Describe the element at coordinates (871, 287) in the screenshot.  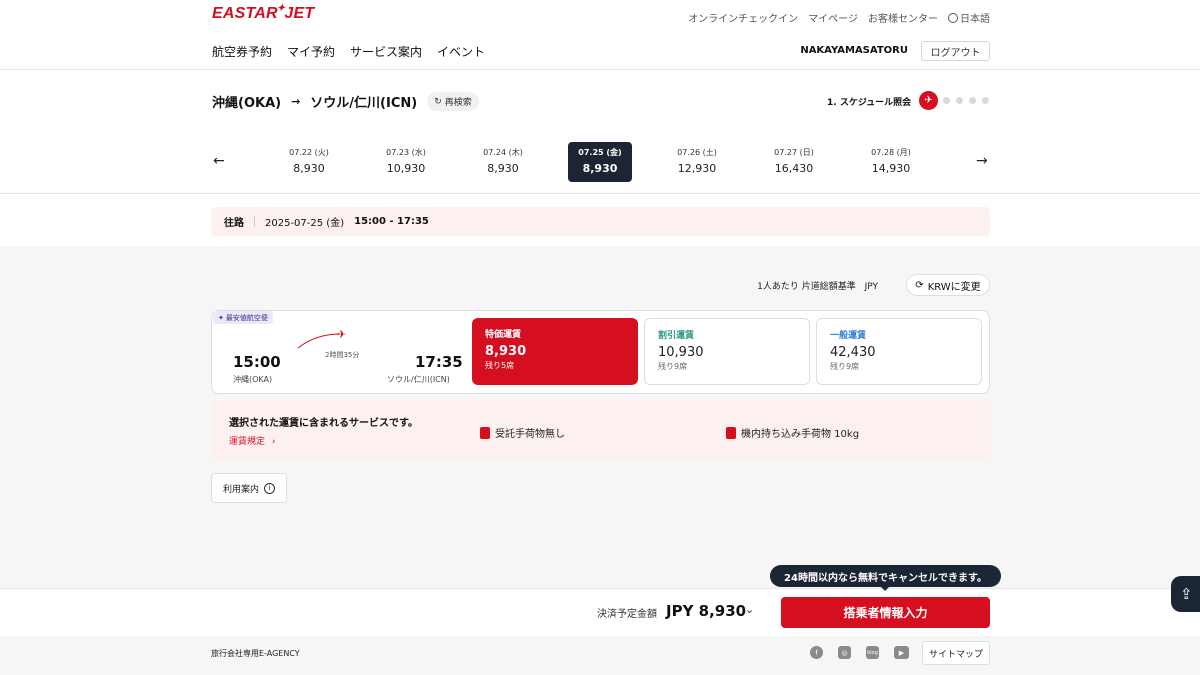
I see `currency-code: JPY` at that location.